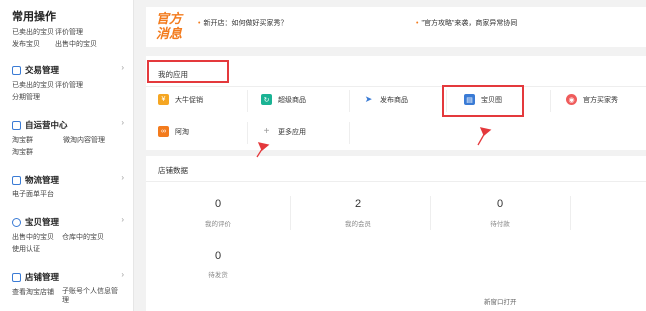 The height and width of the screenshot is (311, 646). What do you see at coordinates (69, 85) in the screenshot?
I see `sidebar-link: 评价管理` at bounding box center [69, 85].